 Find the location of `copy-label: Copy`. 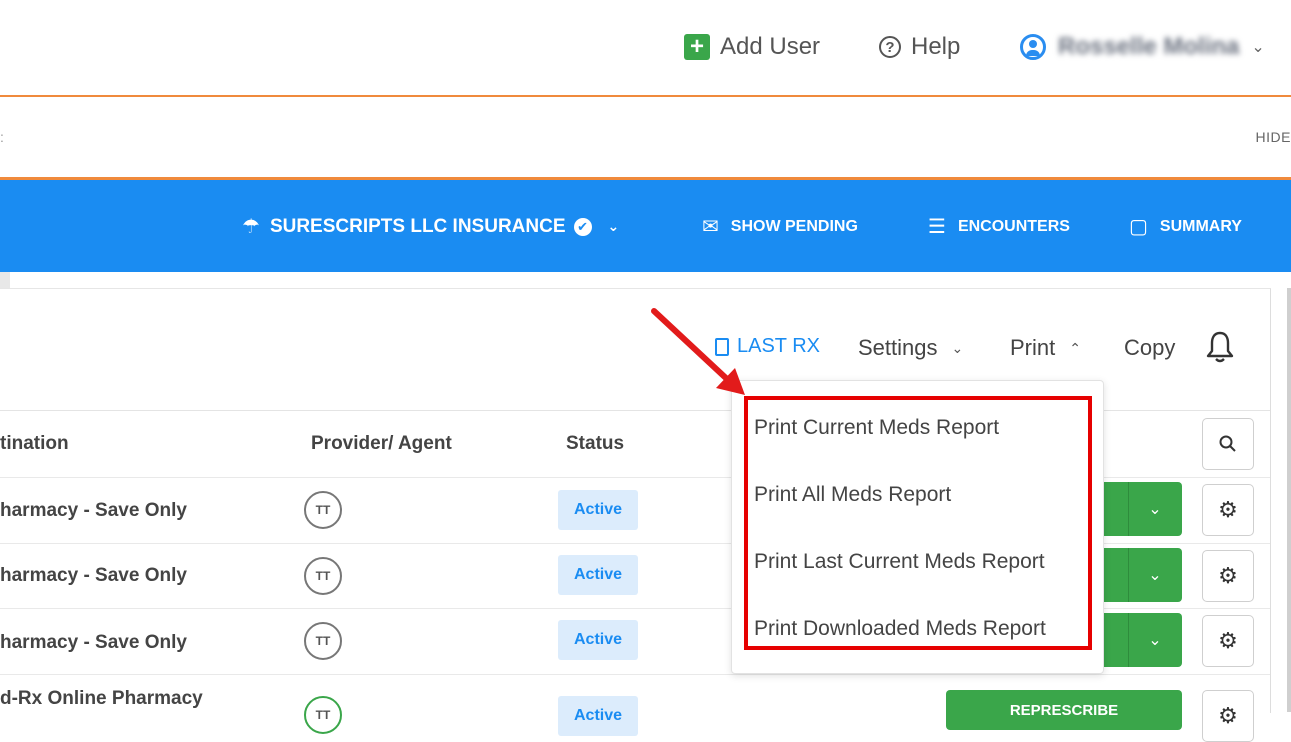

copy-label: Copy is located at coordinates (1150, 347).